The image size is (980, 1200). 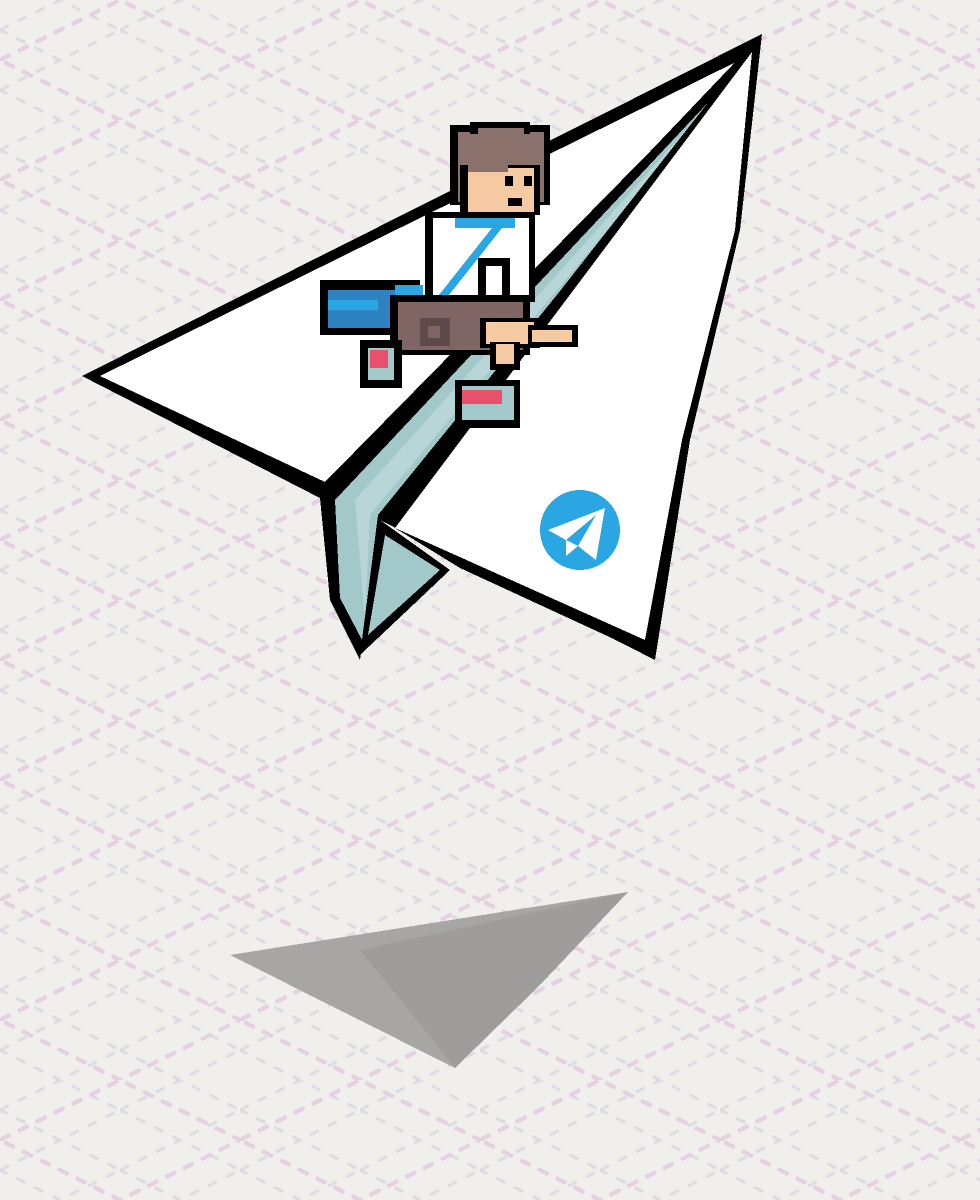 What do you see at coordinates (580, 530) in the screenshot?
I see `telegram-paper-plane-icon` at bounding box center [580, 530].